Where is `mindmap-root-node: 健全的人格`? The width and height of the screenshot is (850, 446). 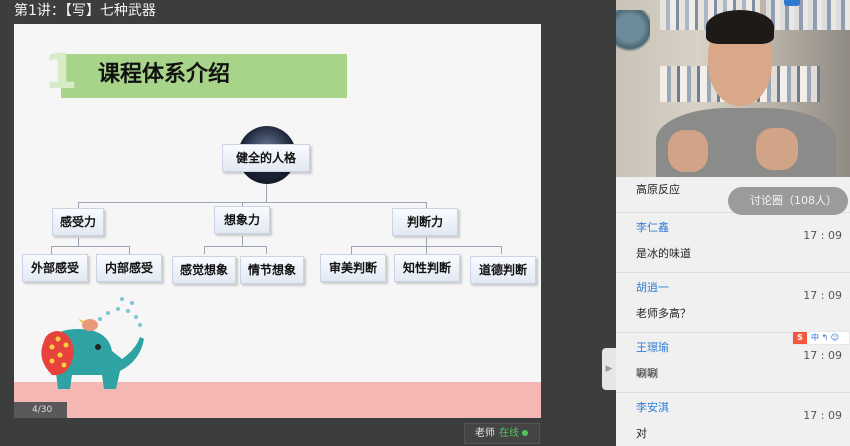 mindmap-root-node: 健全的人格 is located at coordinates (266, 158).